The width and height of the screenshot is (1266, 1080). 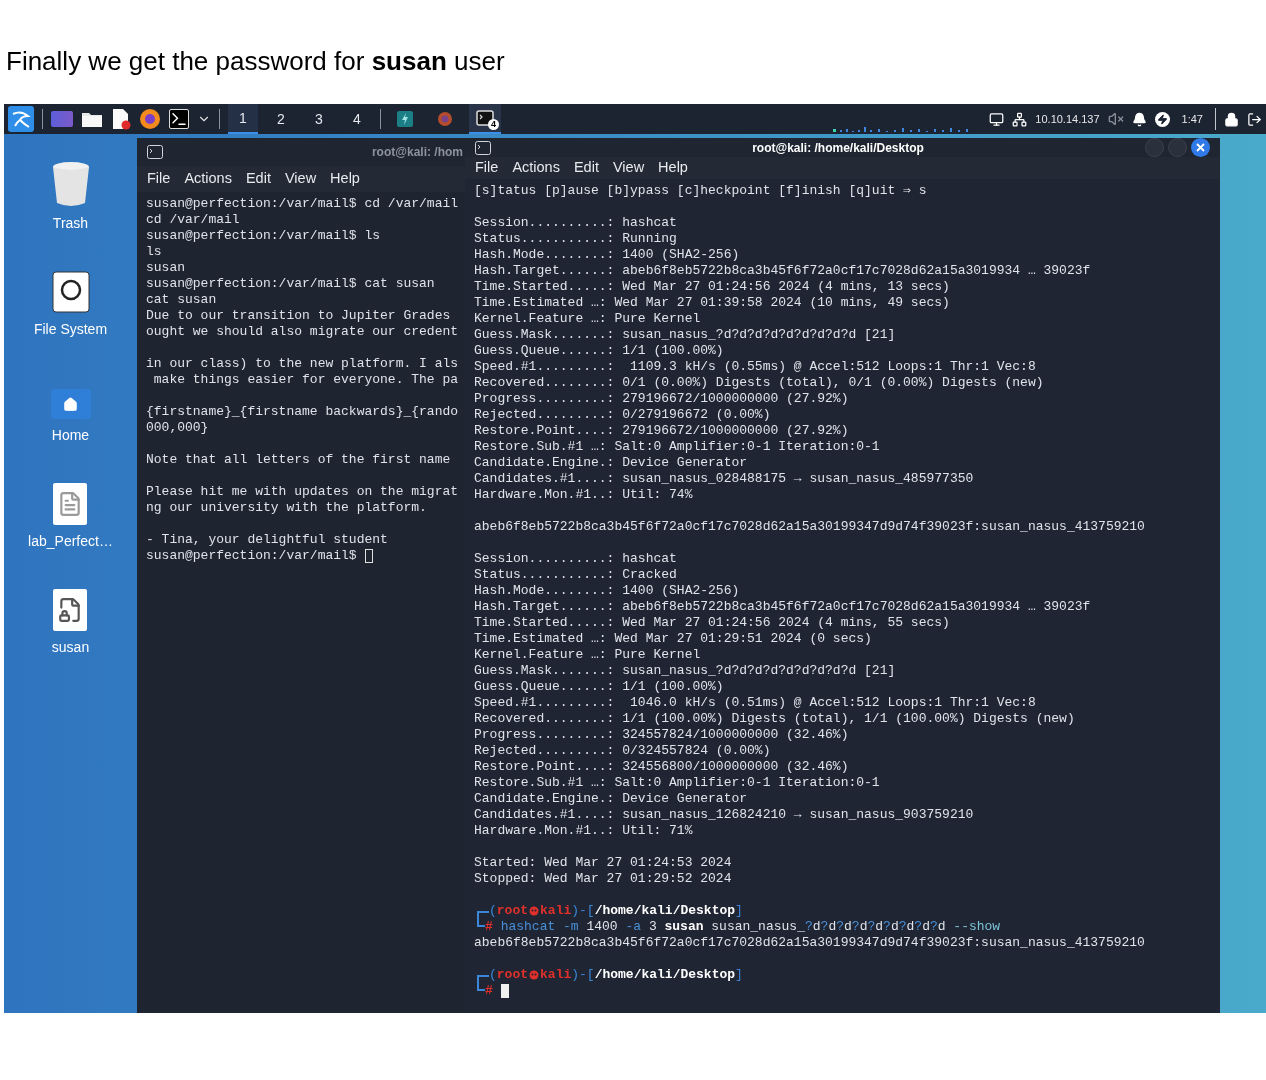 I want to click on taskbar-app-button: 4, so click(x=485, y=119).